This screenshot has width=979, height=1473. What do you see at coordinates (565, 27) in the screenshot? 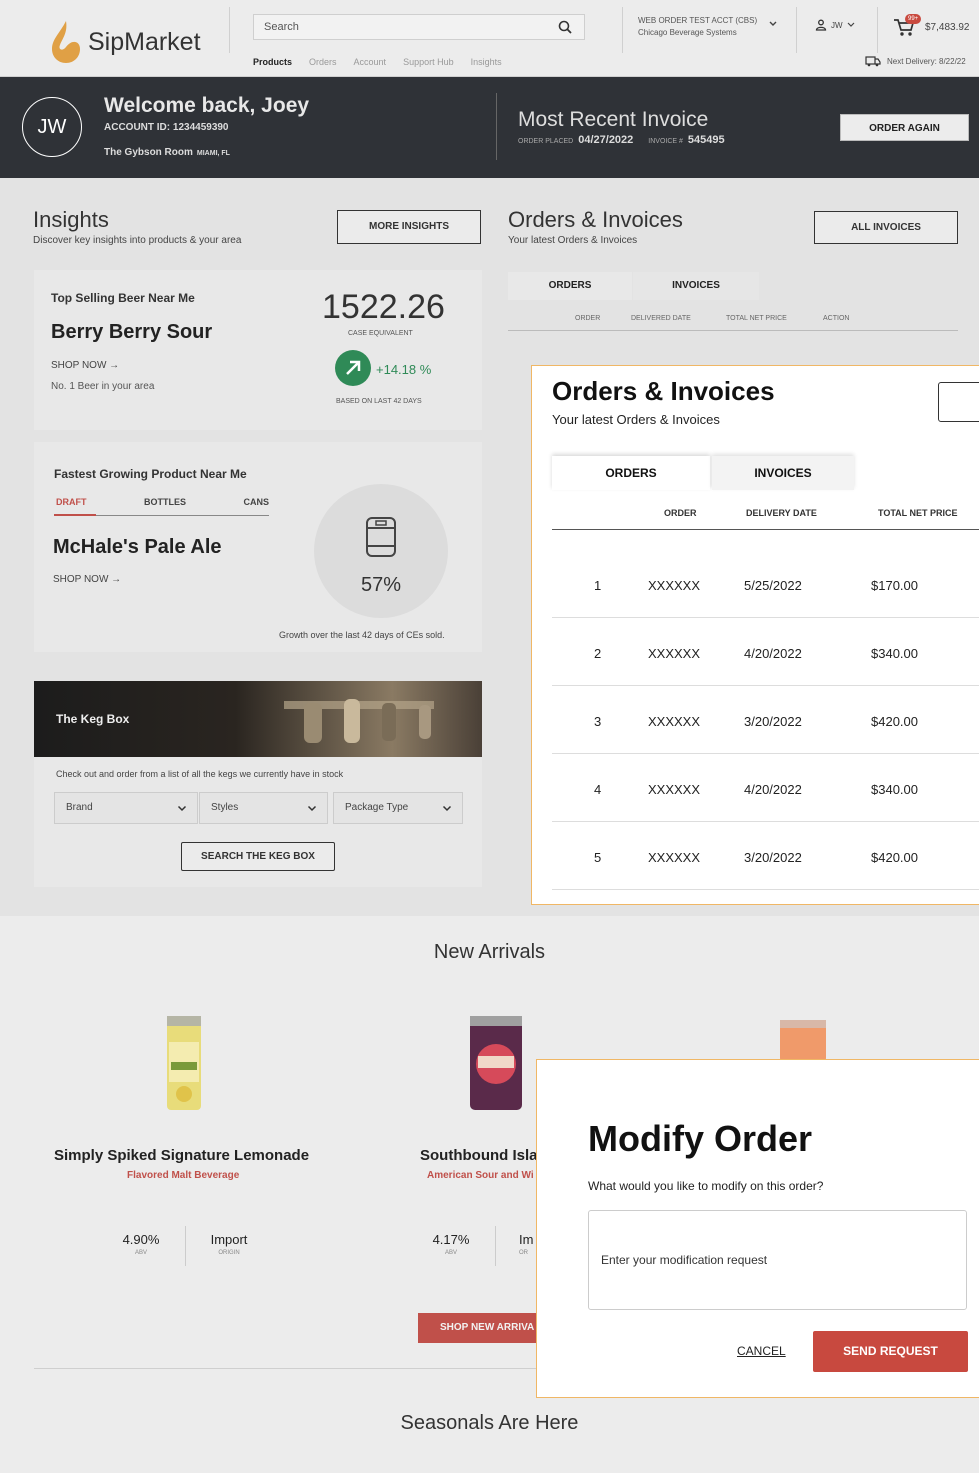
I see `search-icon` at bounding box center [565, 27].